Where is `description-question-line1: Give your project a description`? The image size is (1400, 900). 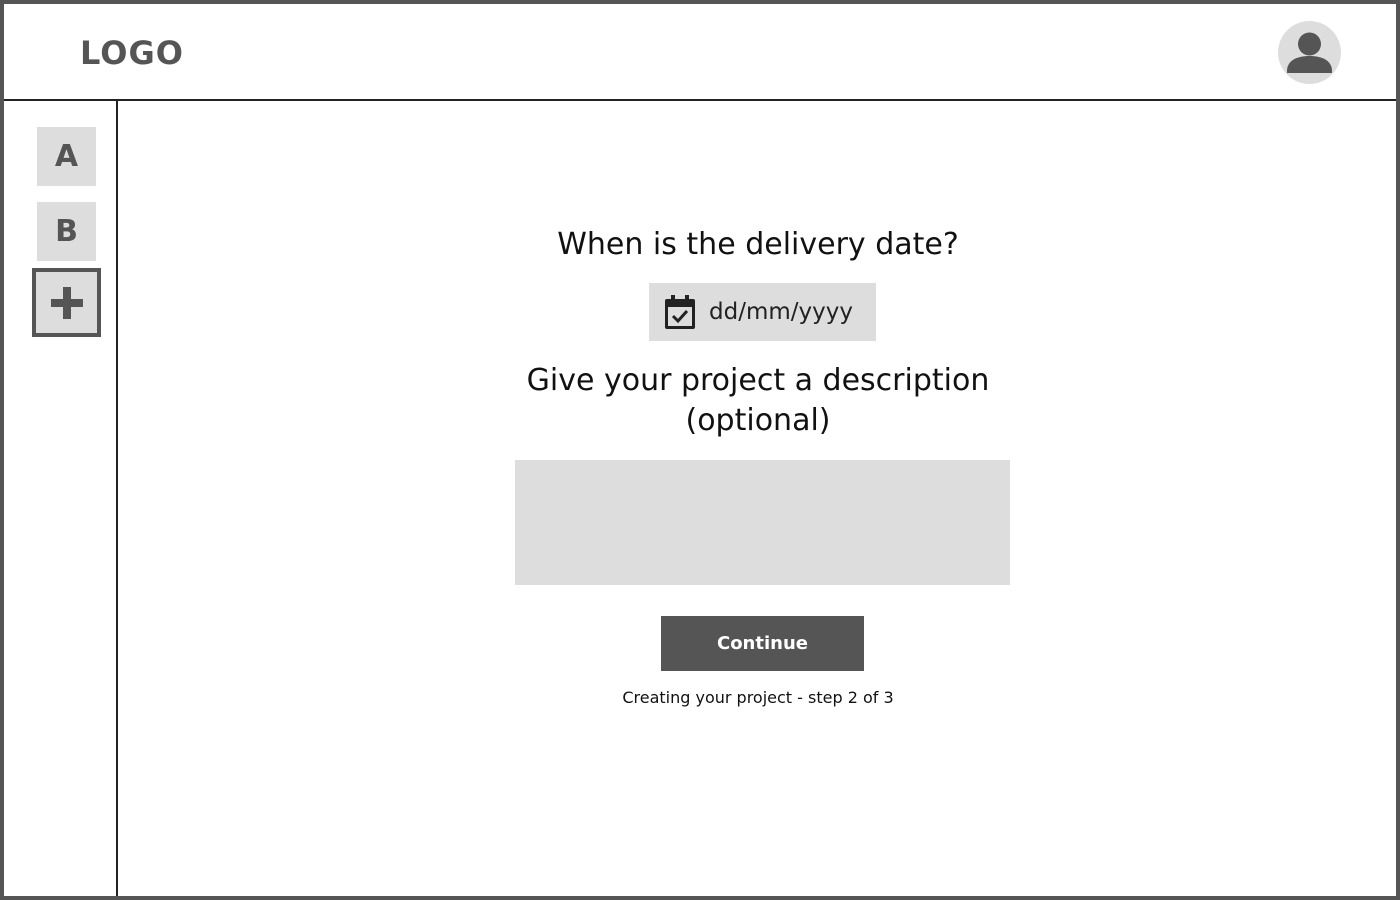 description-question-line1: Give your project a description is located at coordinates (758, 380).